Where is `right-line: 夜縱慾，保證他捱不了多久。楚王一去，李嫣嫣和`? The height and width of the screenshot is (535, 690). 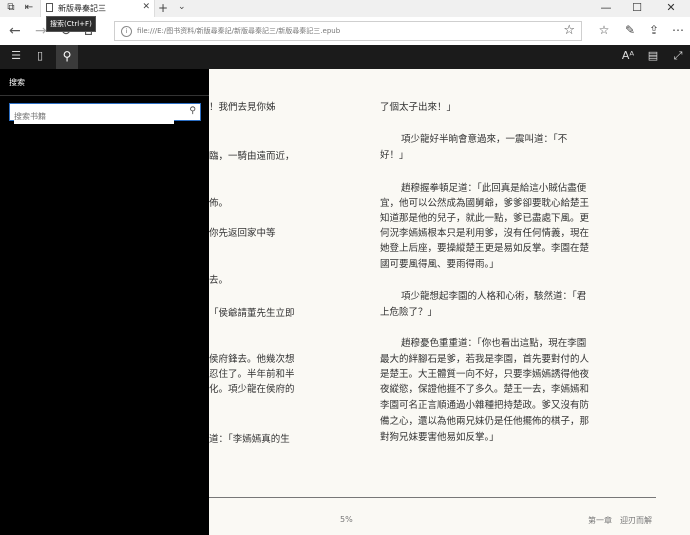
right-line: 夜縱慾，保證他捱不了多久。楚王一去，李嫣嫣和 is located at coordinates (485, 389).